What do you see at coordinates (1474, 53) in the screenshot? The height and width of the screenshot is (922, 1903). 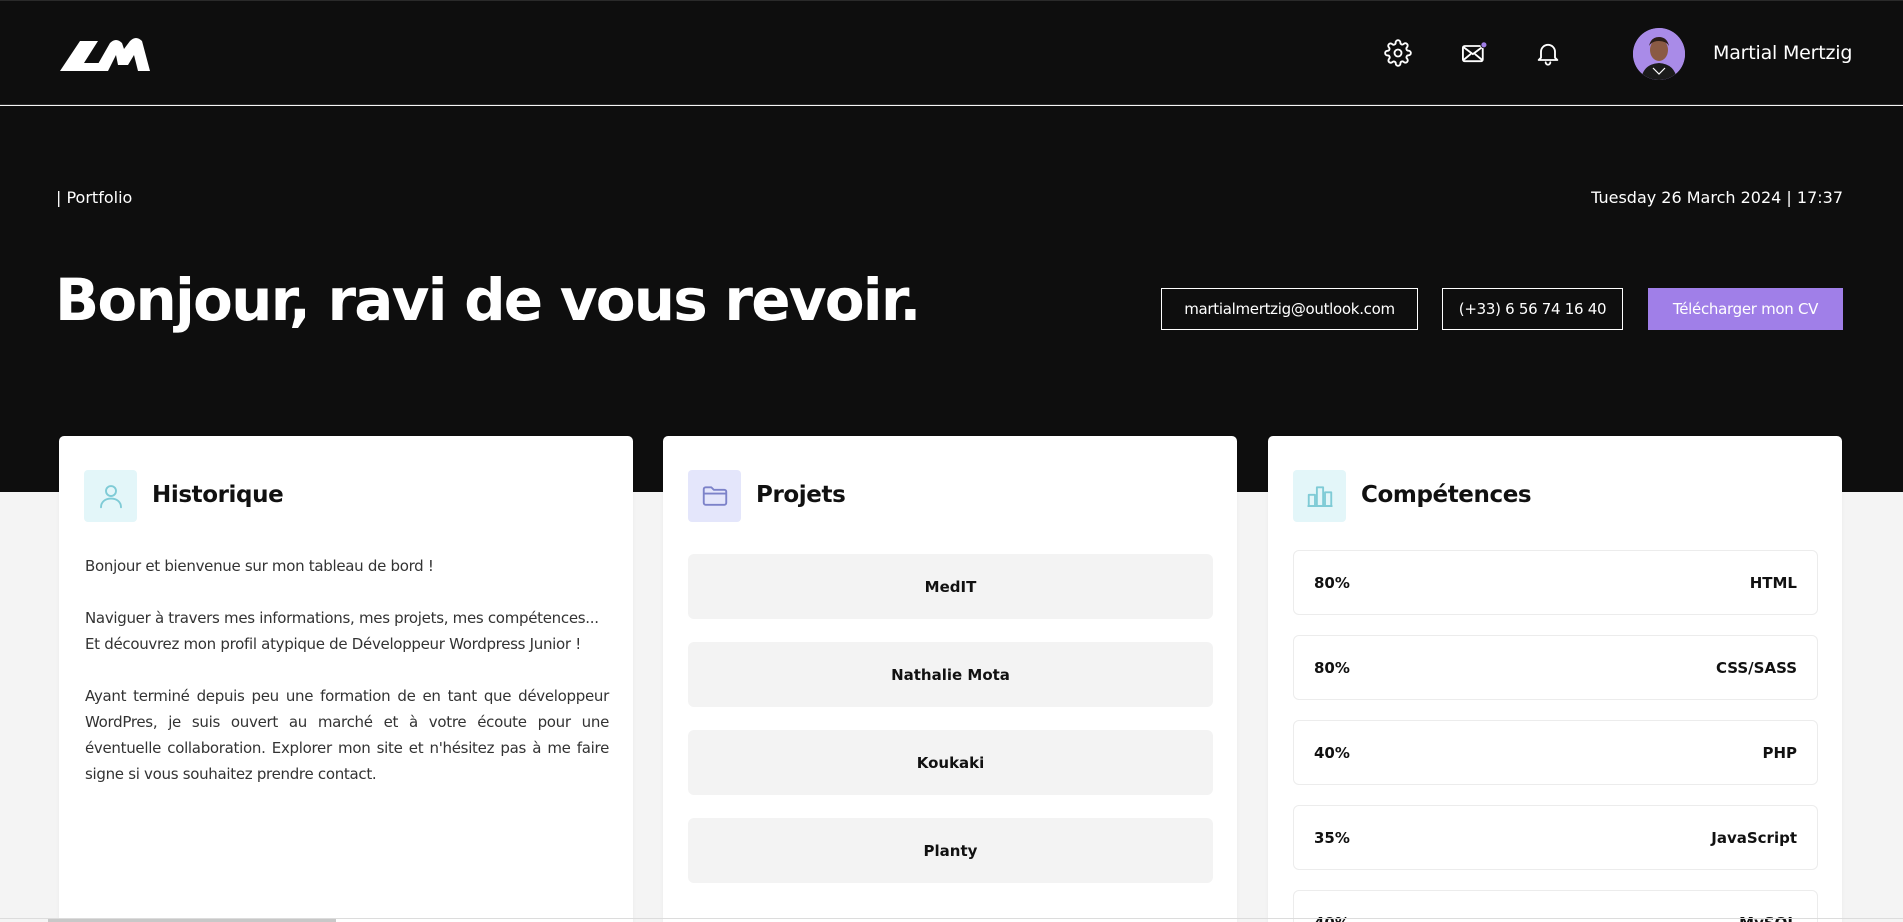 I see `mail-icon` at bounding box center [1474, 53].